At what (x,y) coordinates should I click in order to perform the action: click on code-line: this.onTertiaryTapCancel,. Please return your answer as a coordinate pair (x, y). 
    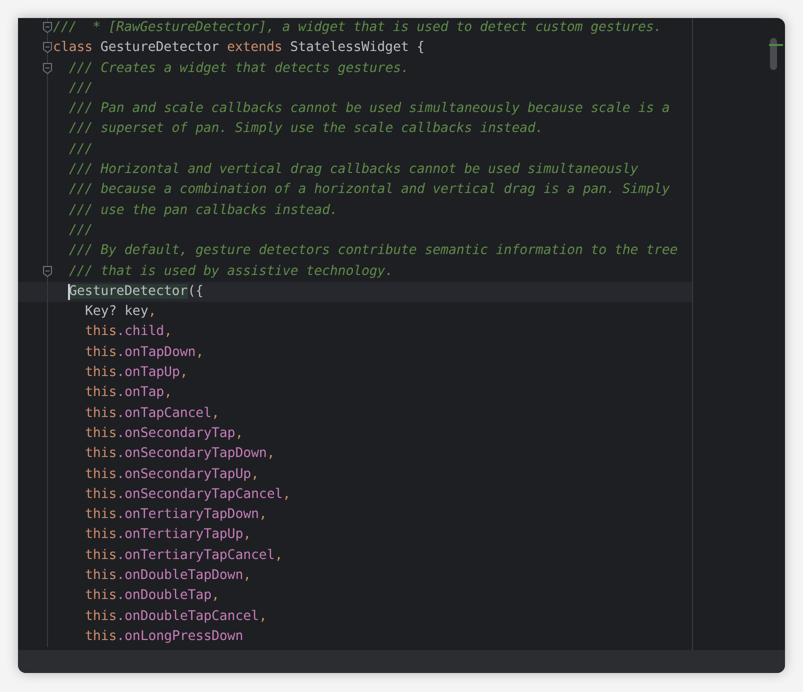
    Looking at the image, I should click on (183, 555).